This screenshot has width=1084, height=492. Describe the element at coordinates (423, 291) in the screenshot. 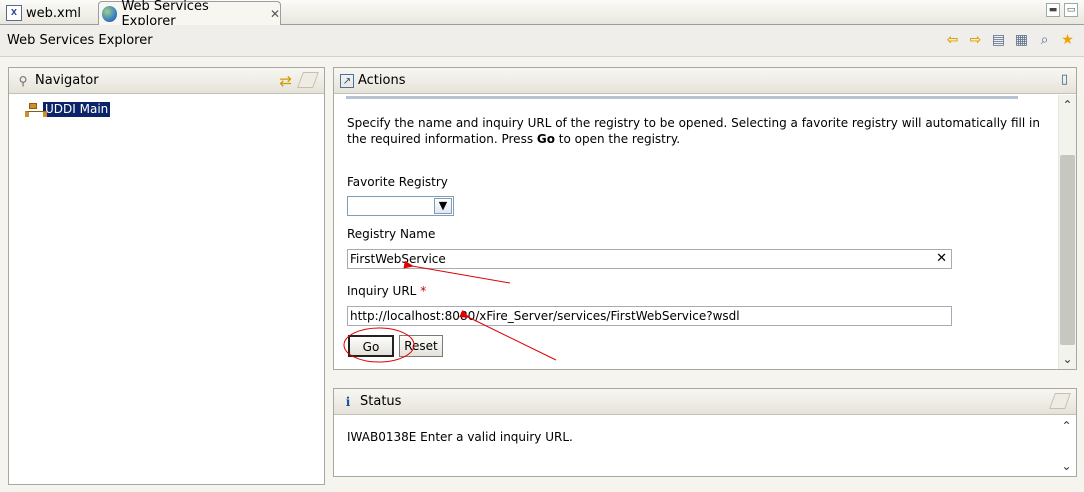

I see `required-marker: *` at that location.